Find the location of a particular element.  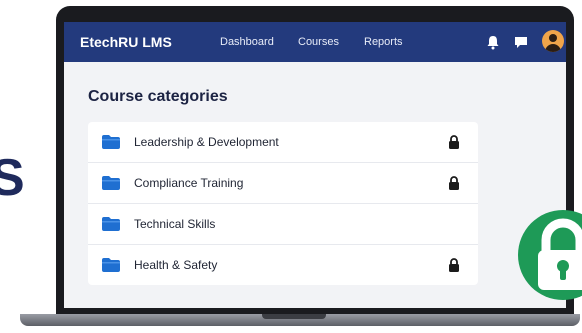

avatar-head is located at coordinates (553, 38).